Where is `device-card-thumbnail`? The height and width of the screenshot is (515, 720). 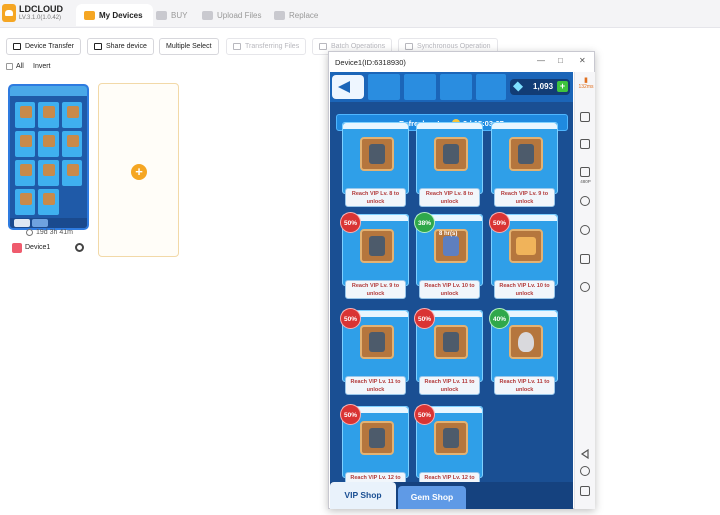 device-card-thumbnail is located at coordinates (48, 157).